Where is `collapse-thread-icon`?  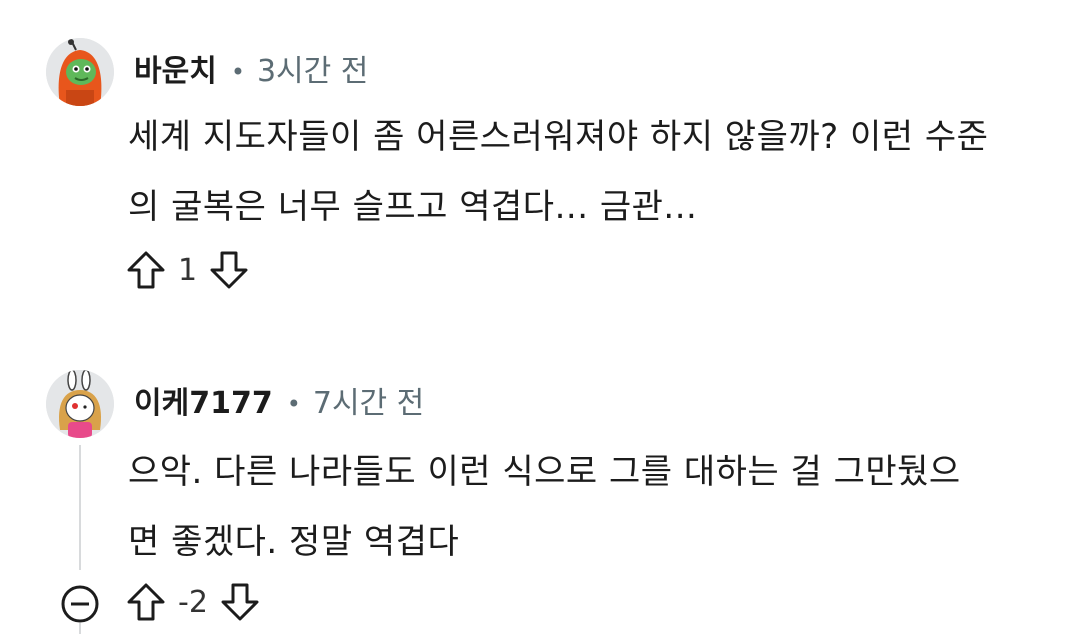 collapse-thread-icon is located at coordinates (80, 604).